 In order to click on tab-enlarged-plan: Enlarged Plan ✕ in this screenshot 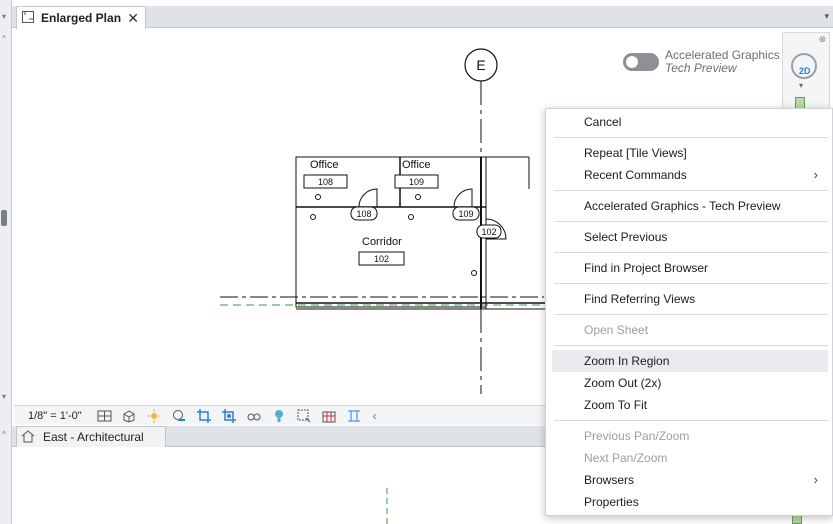, I will do `click(81, 17)`.